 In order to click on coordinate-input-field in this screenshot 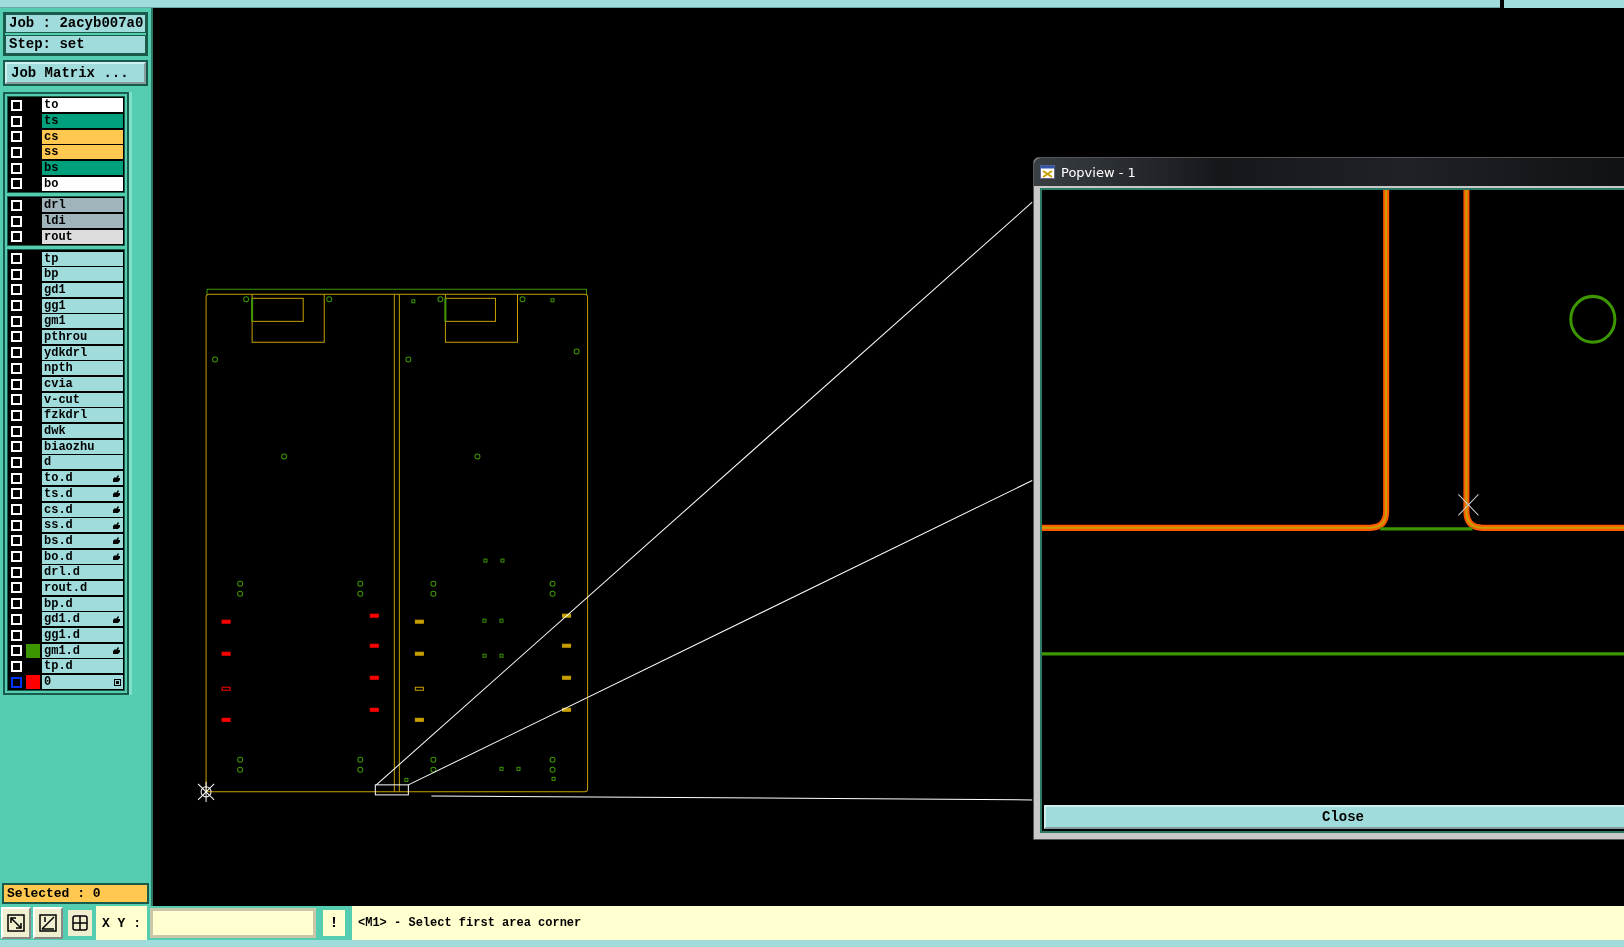, I will do `click(233, 923)`.